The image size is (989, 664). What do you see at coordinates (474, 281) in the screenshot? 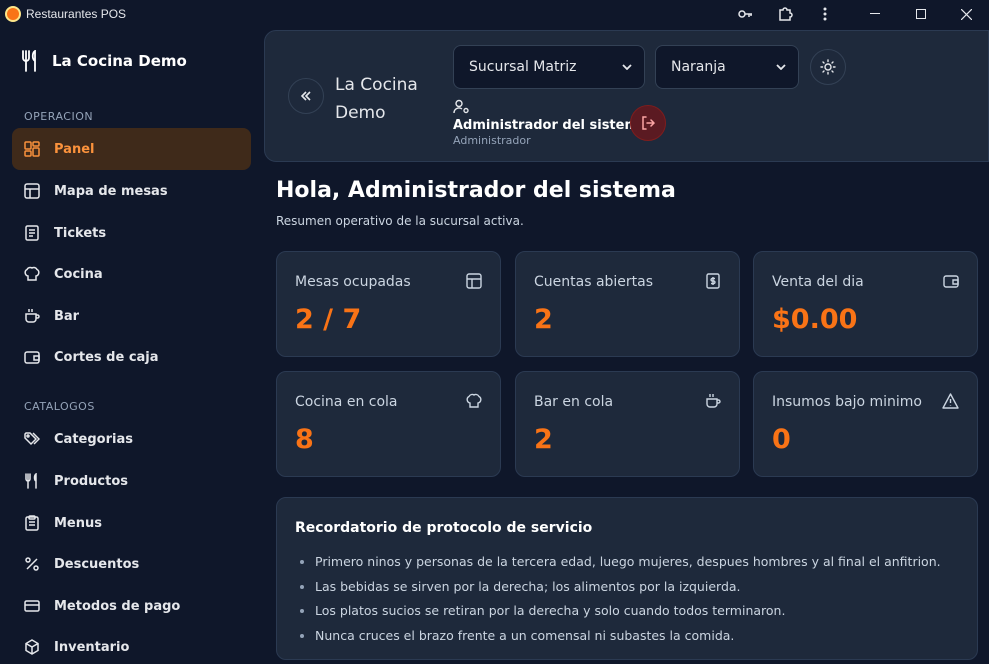
I see `table-icon` at bounding box center [474, 281].